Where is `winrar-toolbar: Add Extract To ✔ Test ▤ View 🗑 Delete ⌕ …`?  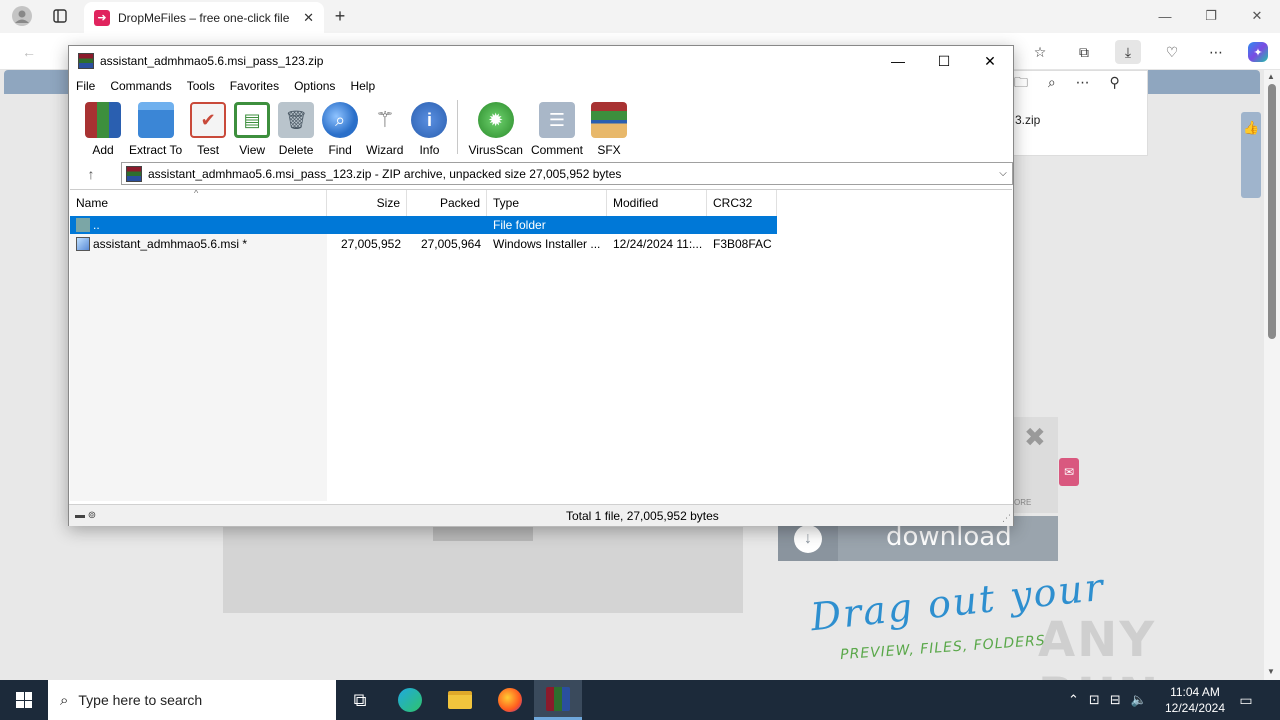 winrar-toolbar: Add Extract To ✔ Test ▤ View 🗑 Delete ⌕ … is located at coordinates (541, 127).